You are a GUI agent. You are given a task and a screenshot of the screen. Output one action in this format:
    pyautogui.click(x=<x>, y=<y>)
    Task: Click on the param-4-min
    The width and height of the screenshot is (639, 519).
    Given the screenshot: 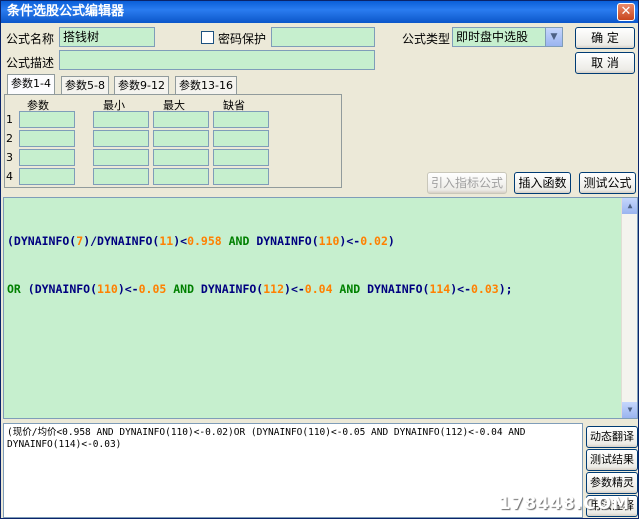 What is the action you would take?
    pyautogui.click(x=121, y=176)
    